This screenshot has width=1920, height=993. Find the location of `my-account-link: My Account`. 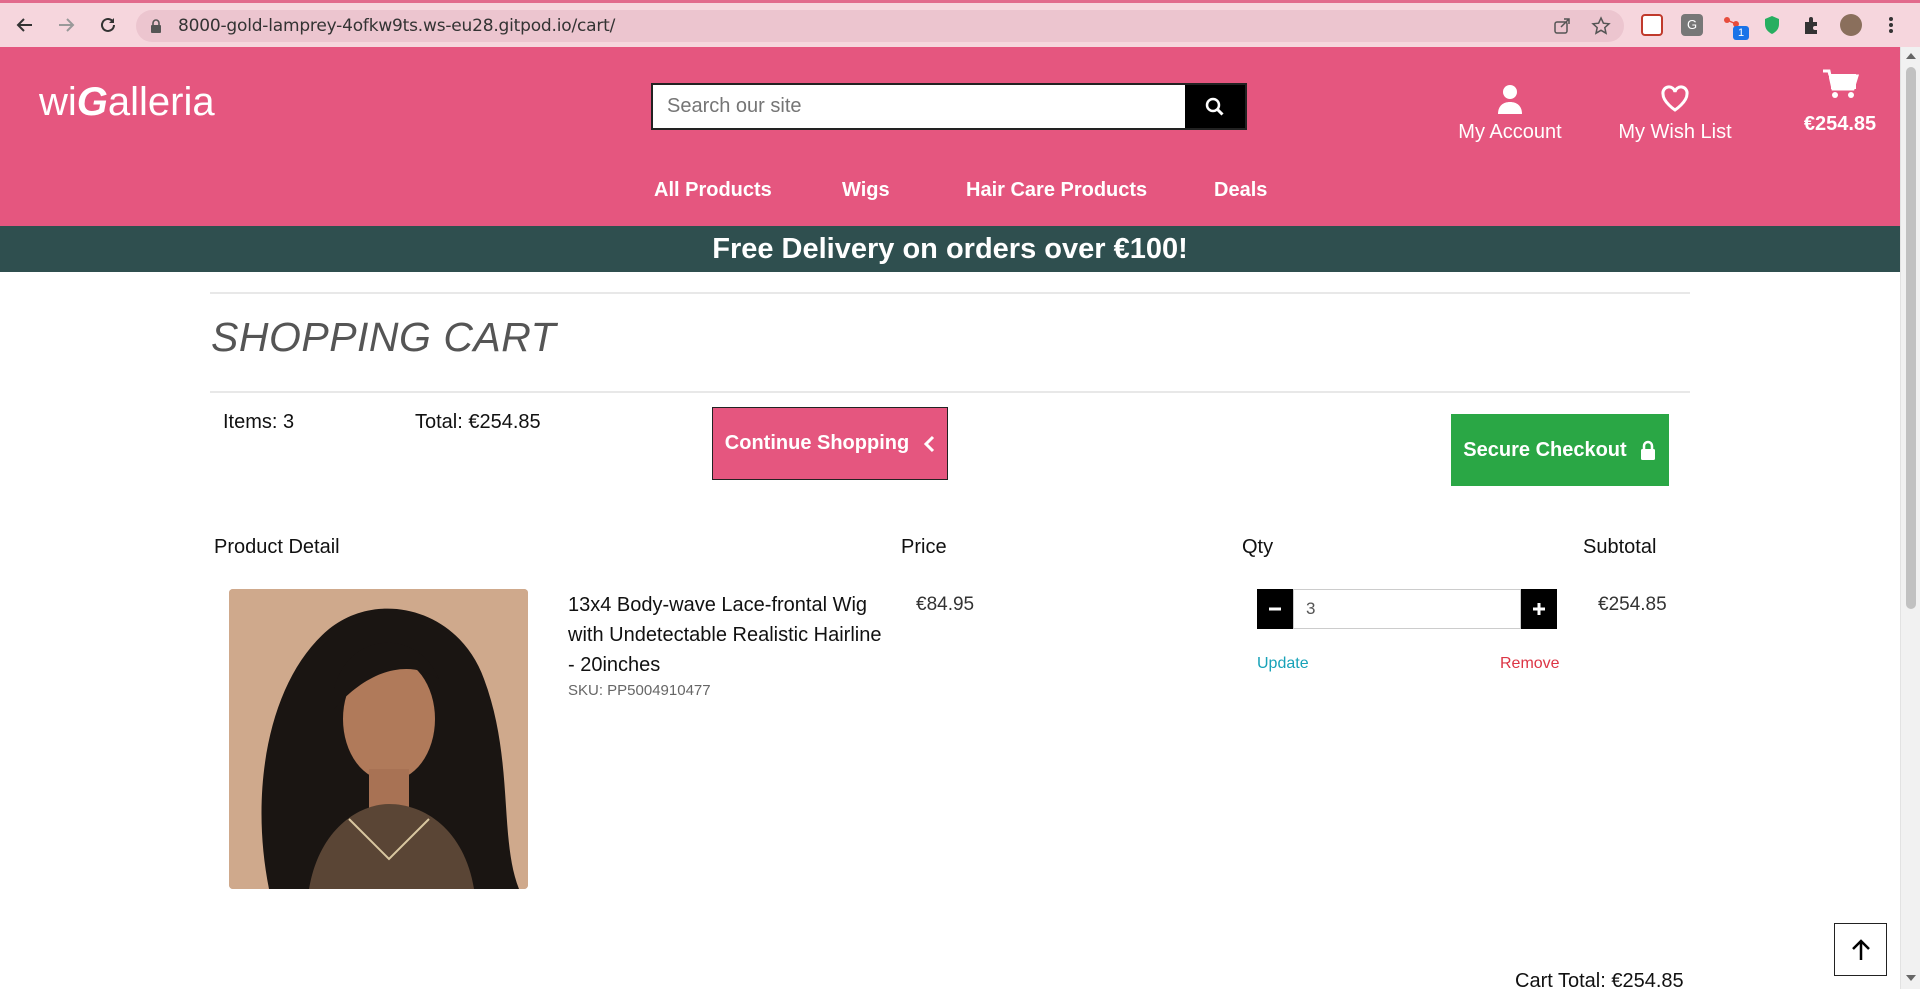

my-account-link: My Account is located at coordinates (1510, 113).